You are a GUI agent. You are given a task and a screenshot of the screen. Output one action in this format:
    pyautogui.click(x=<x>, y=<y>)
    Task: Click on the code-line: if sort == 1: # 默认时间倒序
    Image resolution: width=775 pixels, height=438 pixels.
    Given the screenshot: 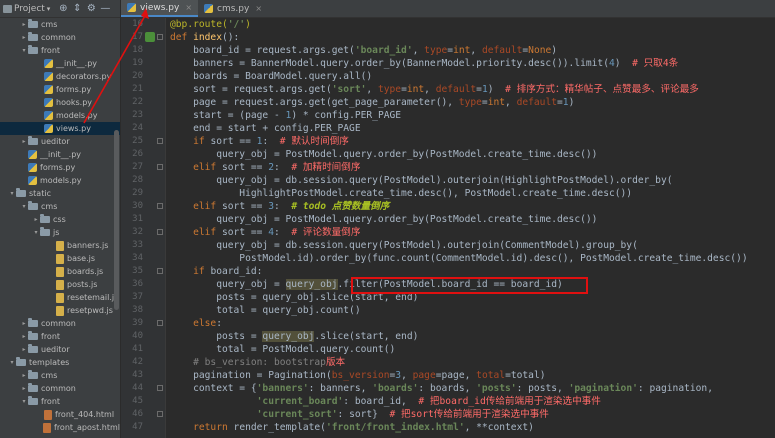 What is the action you would take?
    pyautogui.click(x=259, y=141)
    